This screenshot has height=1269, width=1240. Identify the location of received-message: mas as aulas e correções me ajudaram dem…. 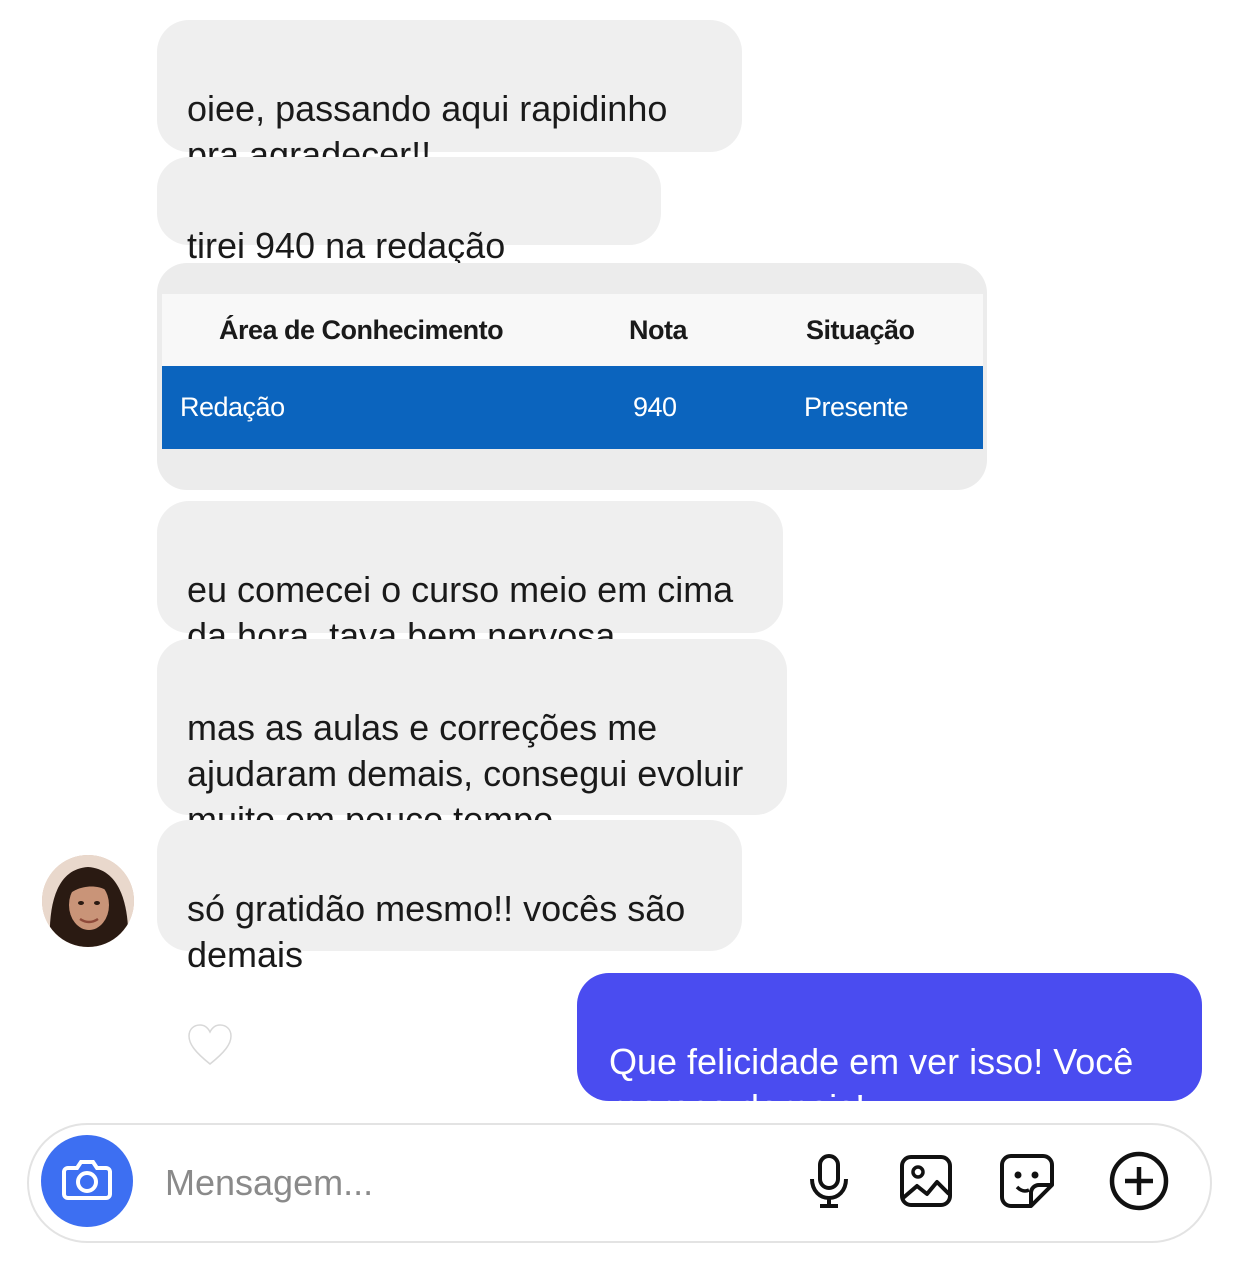
(472, 739).